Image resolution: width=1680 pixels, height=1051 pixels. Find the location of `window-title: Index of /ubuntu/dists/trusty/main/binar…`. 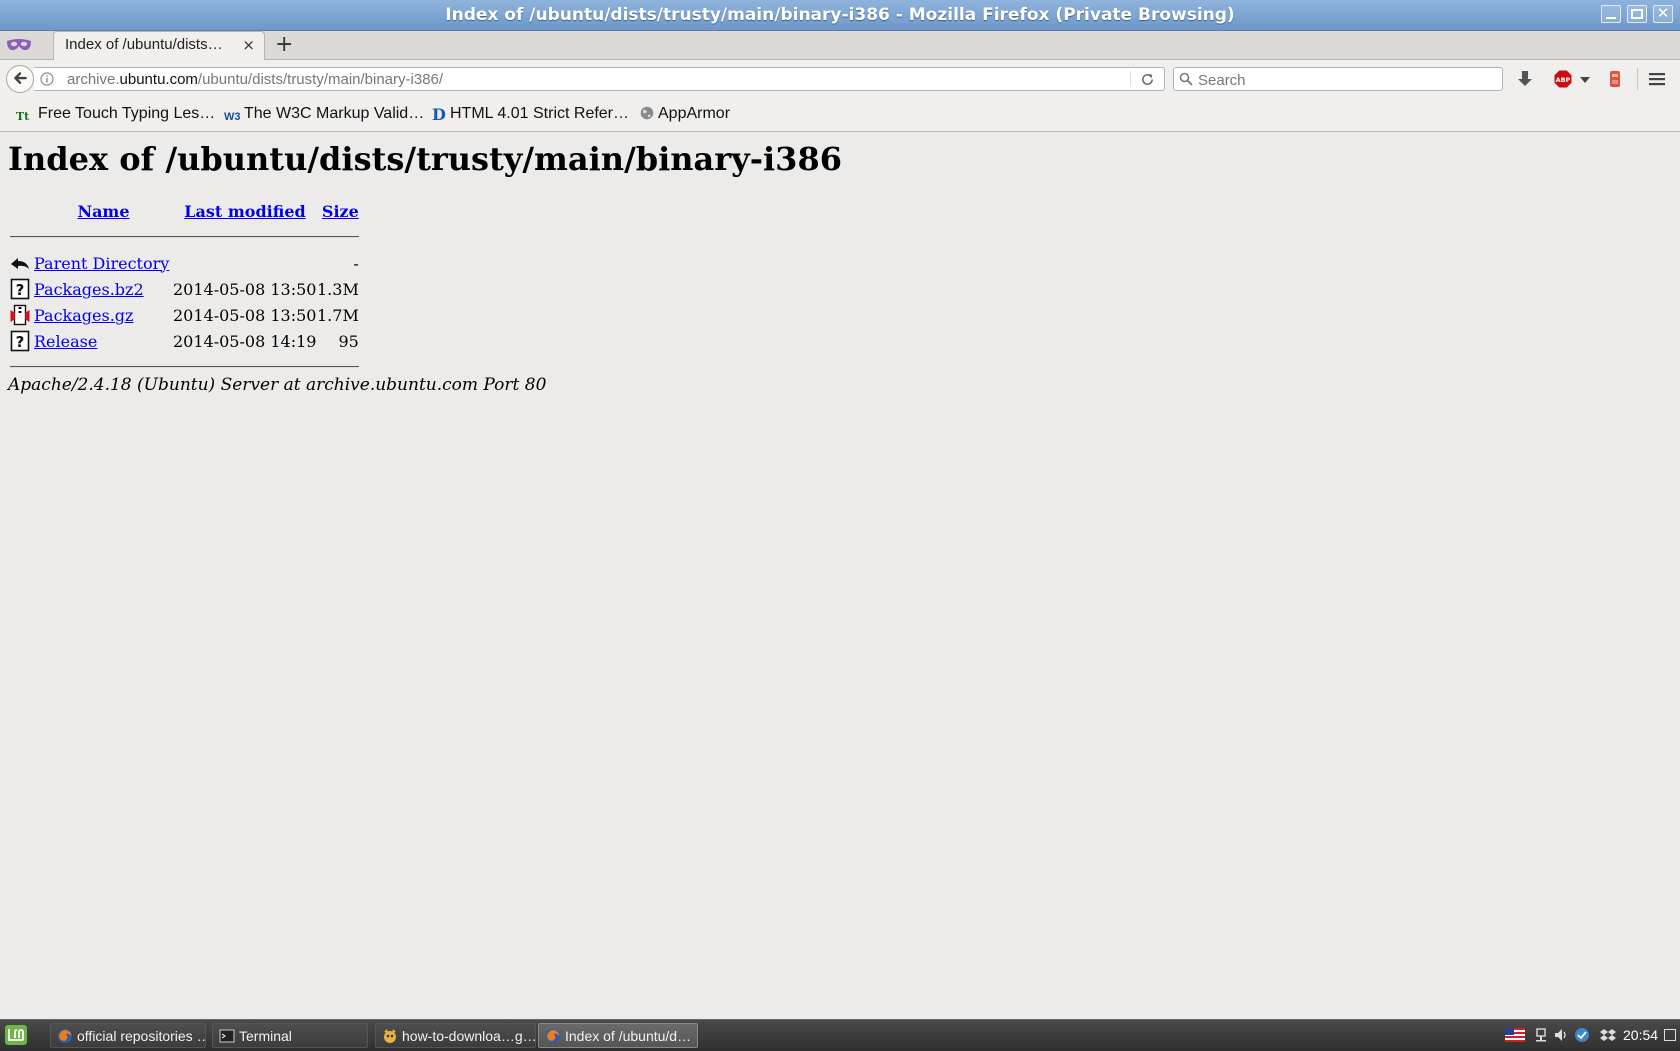

window-title: Index of /ubuntu/dists/trusty/main/binar… is located at coordinates (840, 15).